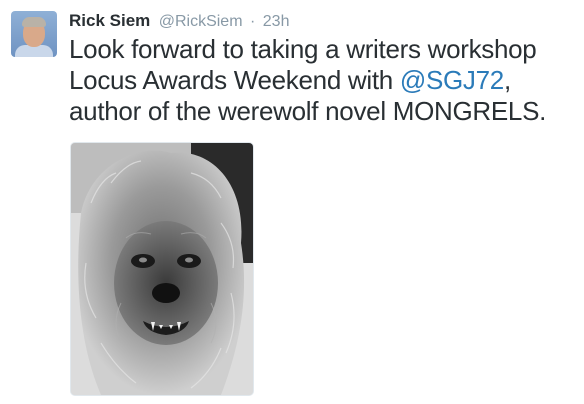  I want to click on avatar-hair, so click(34, 22).